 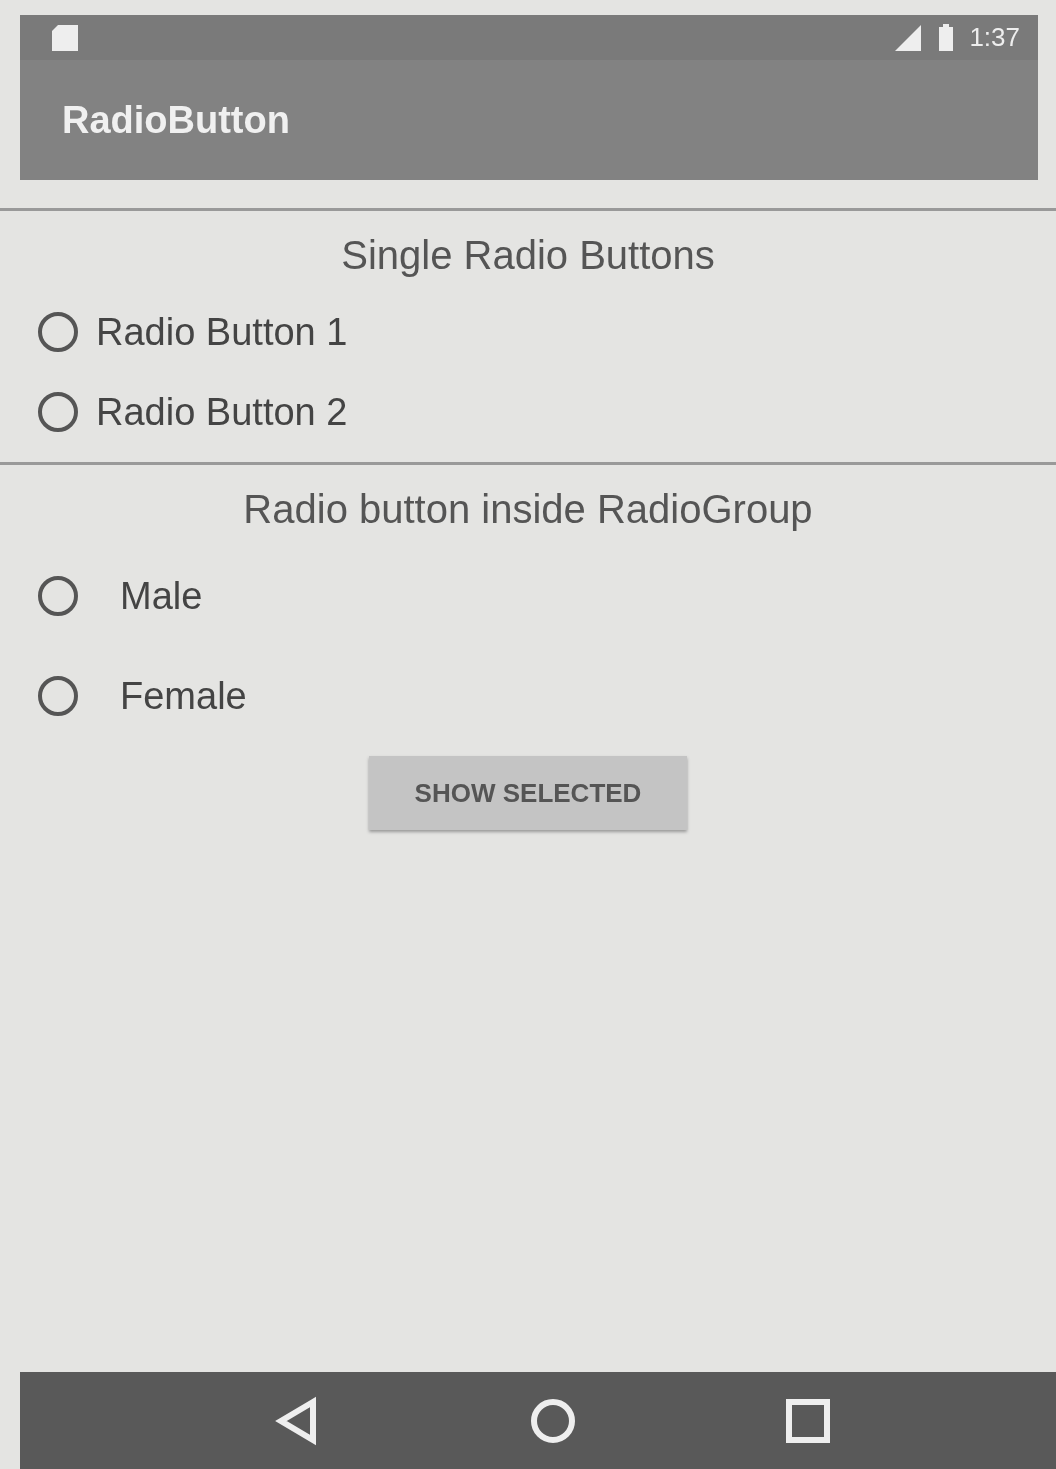 I want to click on show-selected-button: SHOW SELECTED, so click(x=528, y=793).